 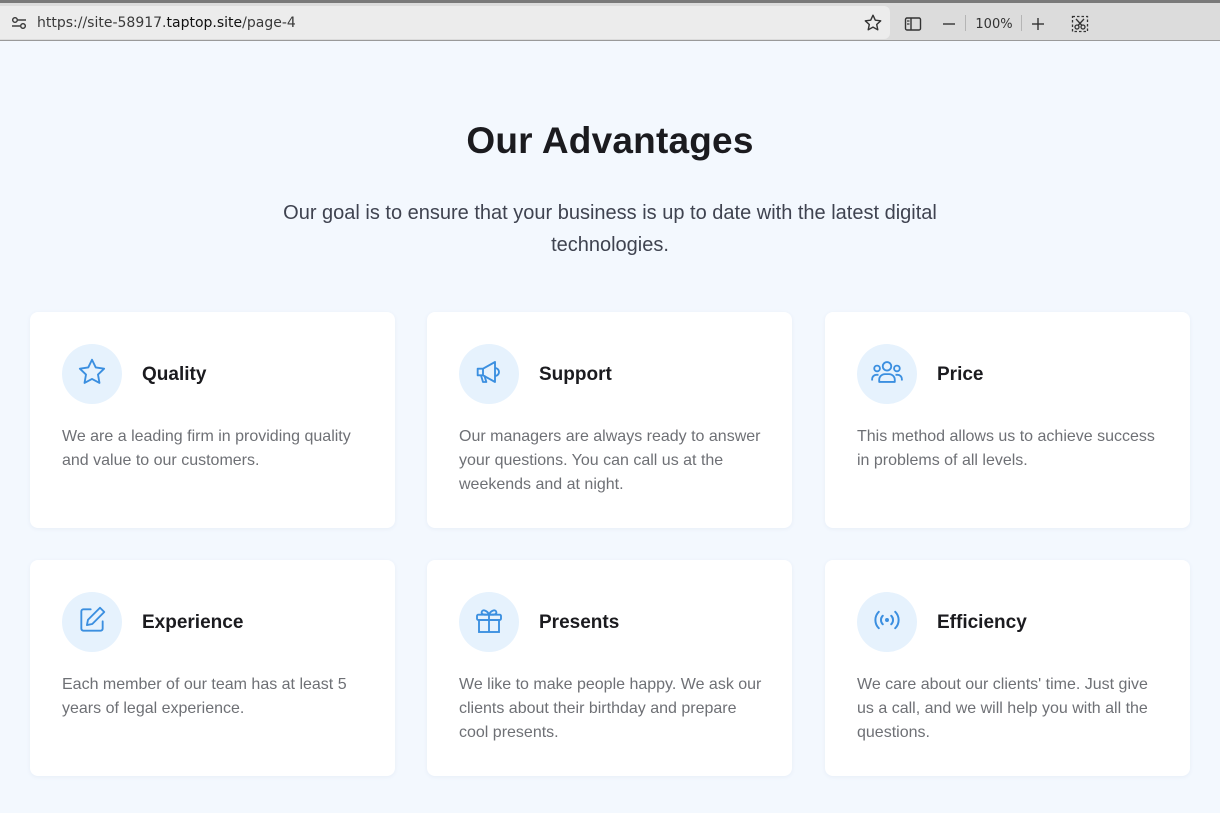 I want to click on users-icon, so click(x=887, y=374).